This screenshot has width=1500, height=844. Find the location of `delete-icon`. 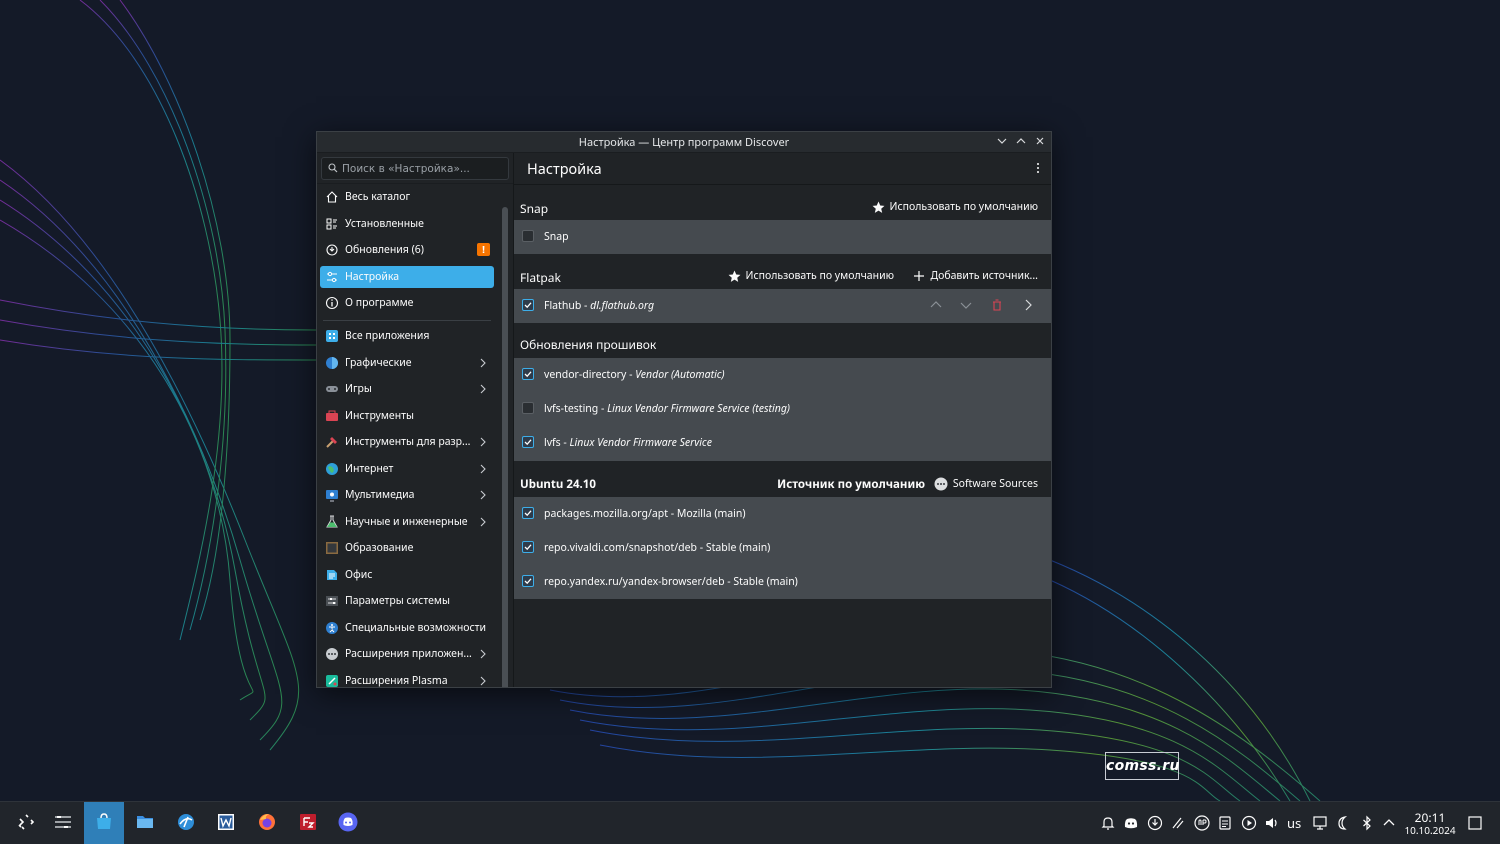

delete-icon is located at coordinates (997, 305).